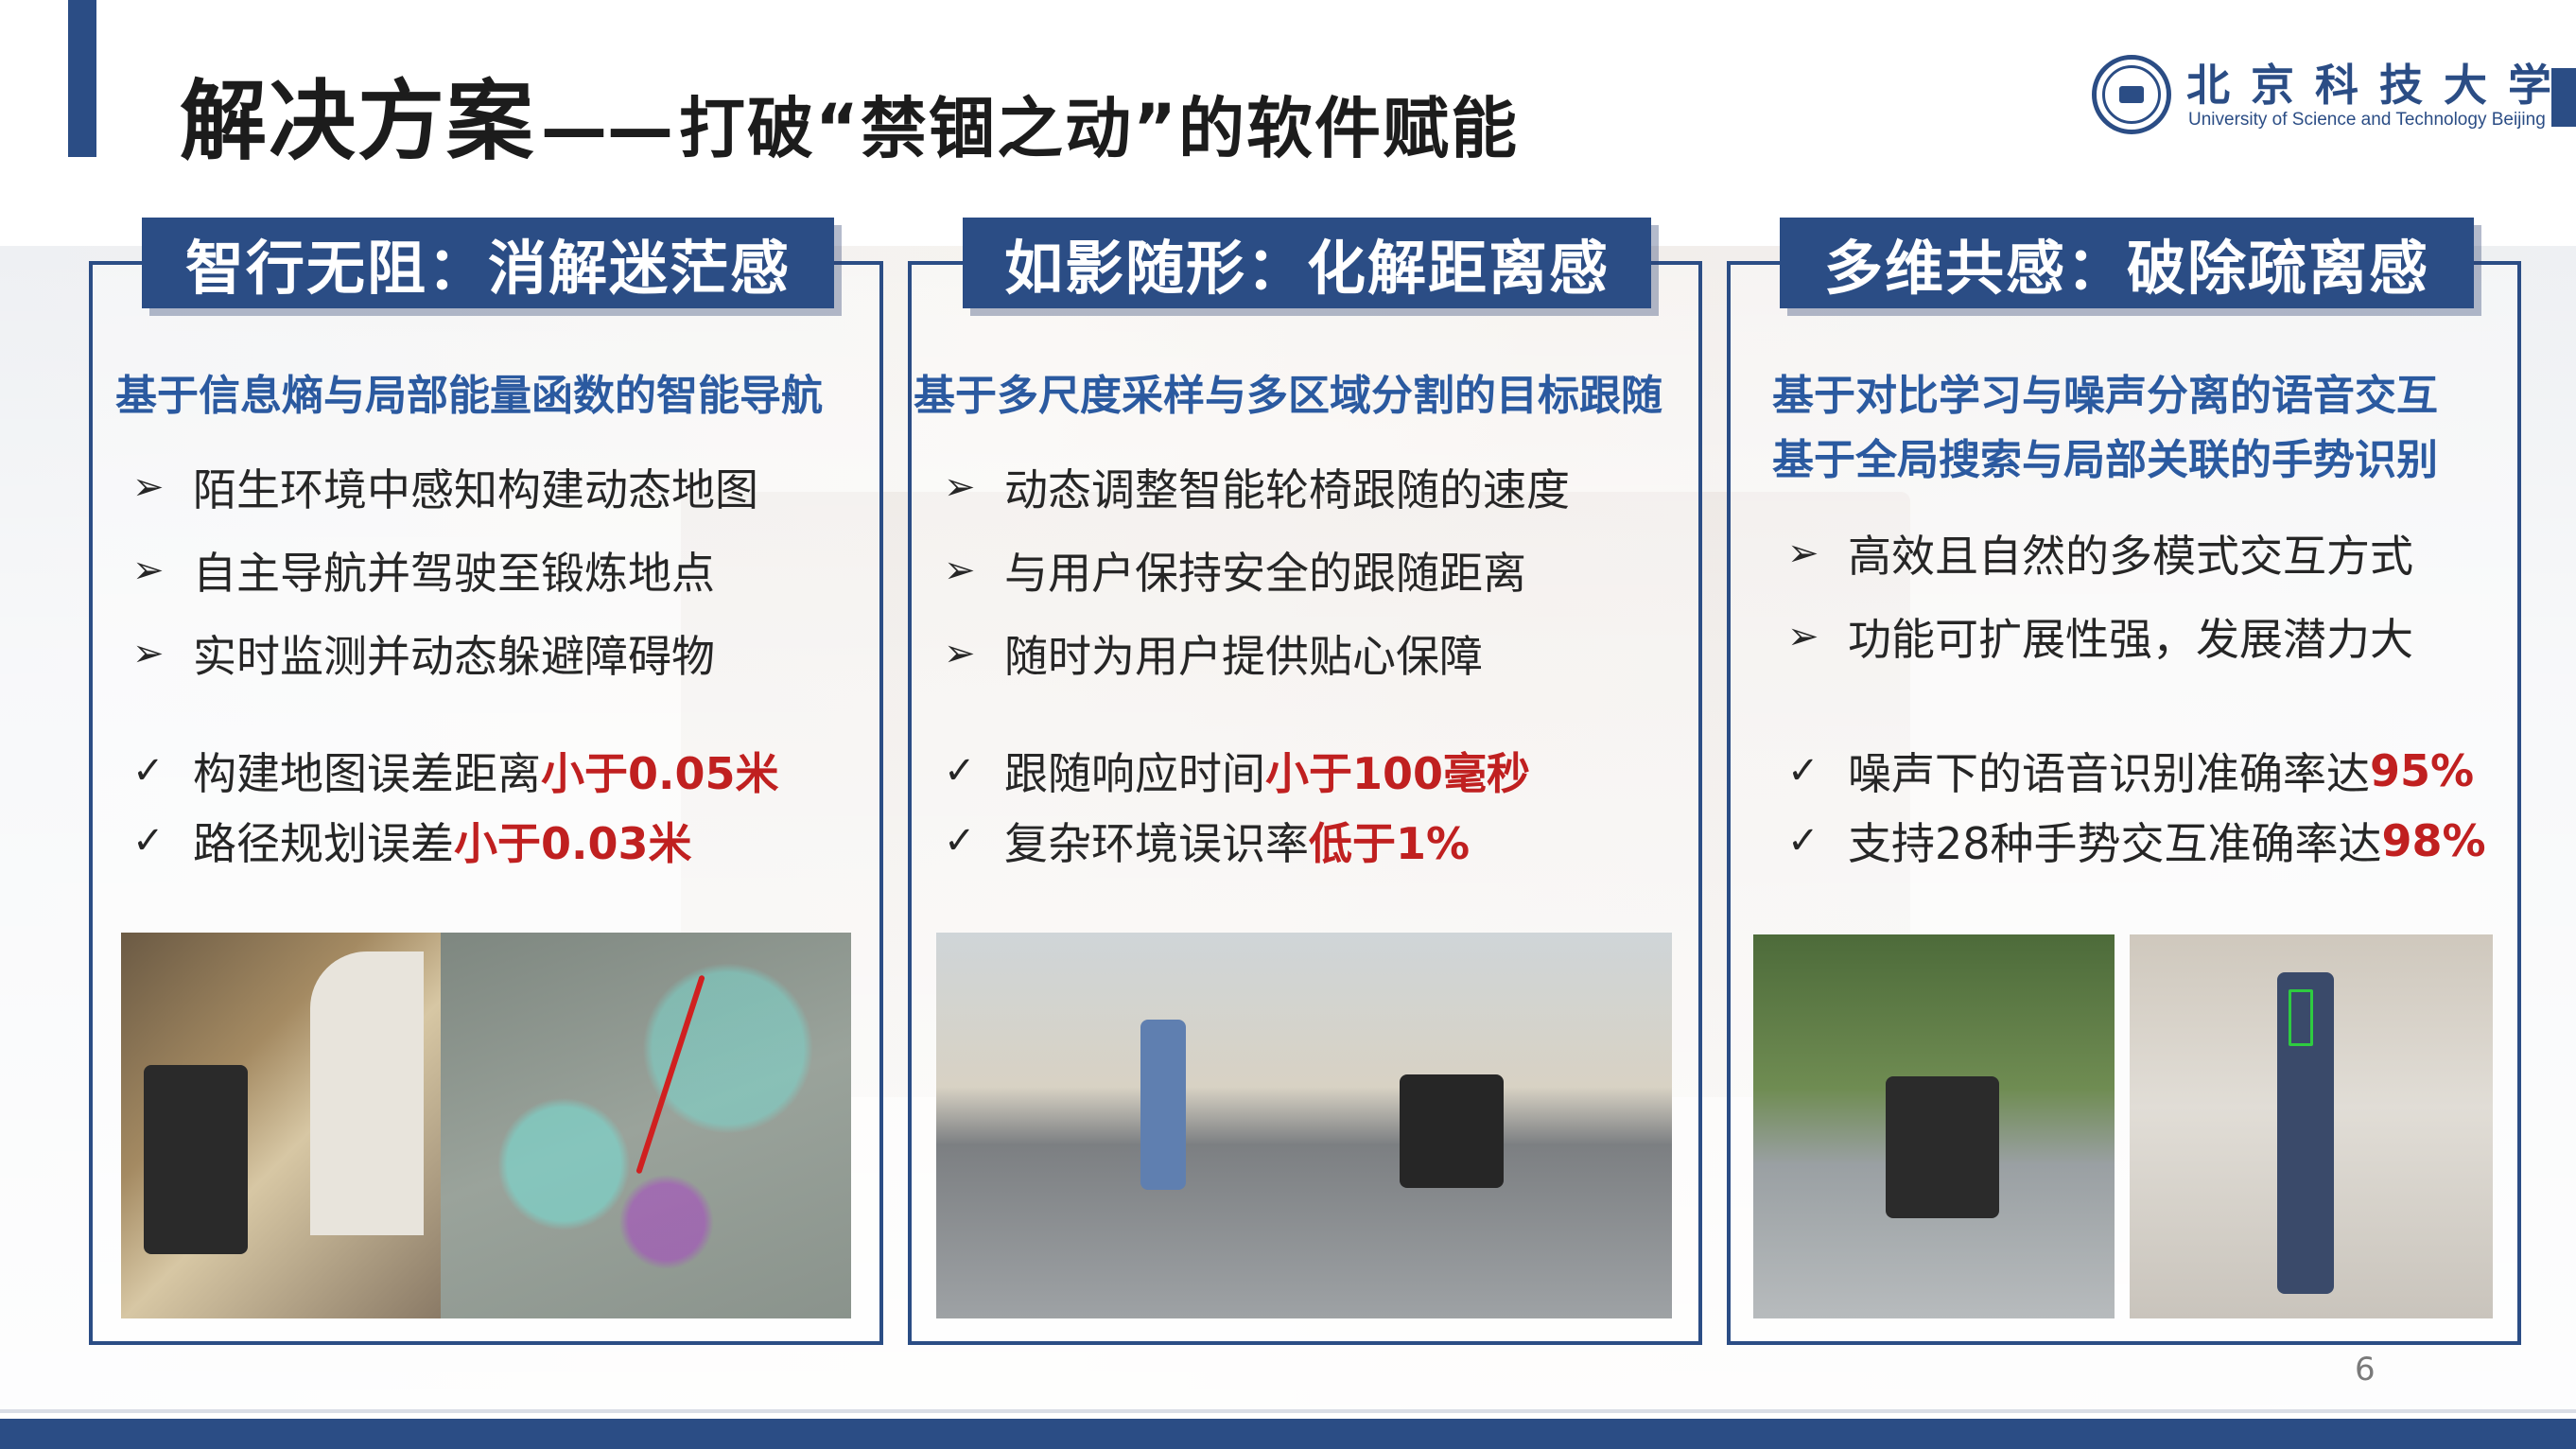 The height and width of the screenshot is (1449, 2576). Describe the element at coordinates (1288, 1434) in the screenshot. I see `footer-bar` at that location.